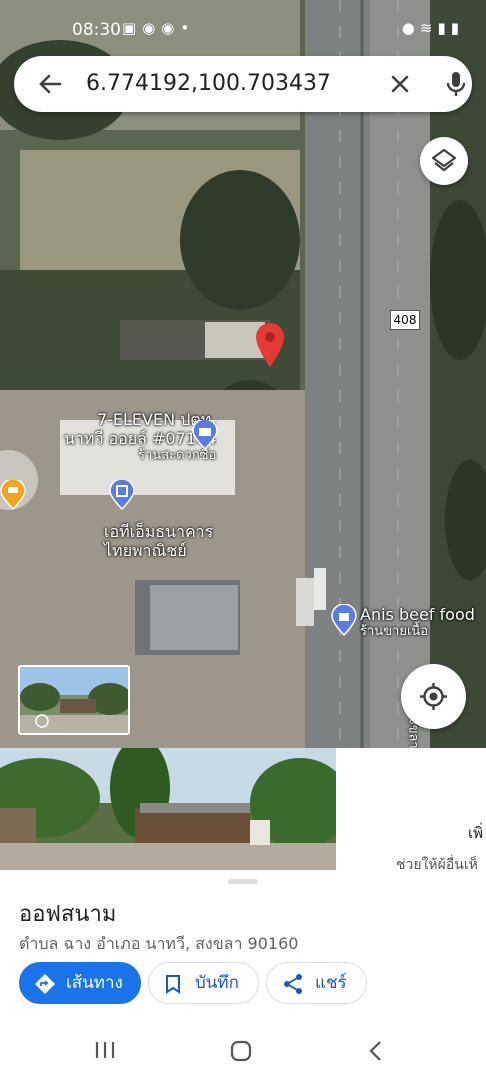  I want to click on status-time: 08:30, so click(96, 30).